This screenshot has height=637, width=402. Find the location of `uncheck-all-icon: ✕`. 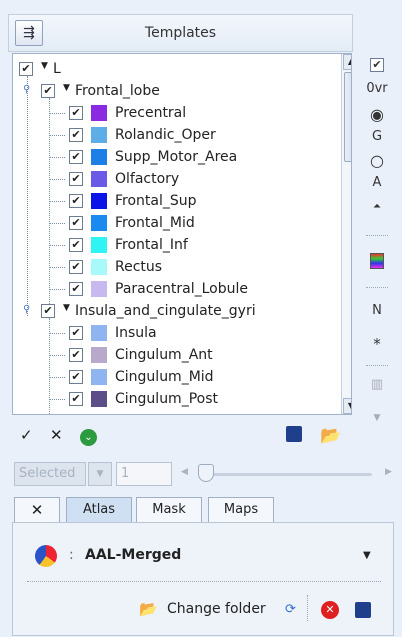

uncheck-all-icon: ✕ is located at coordinates (56, 435).